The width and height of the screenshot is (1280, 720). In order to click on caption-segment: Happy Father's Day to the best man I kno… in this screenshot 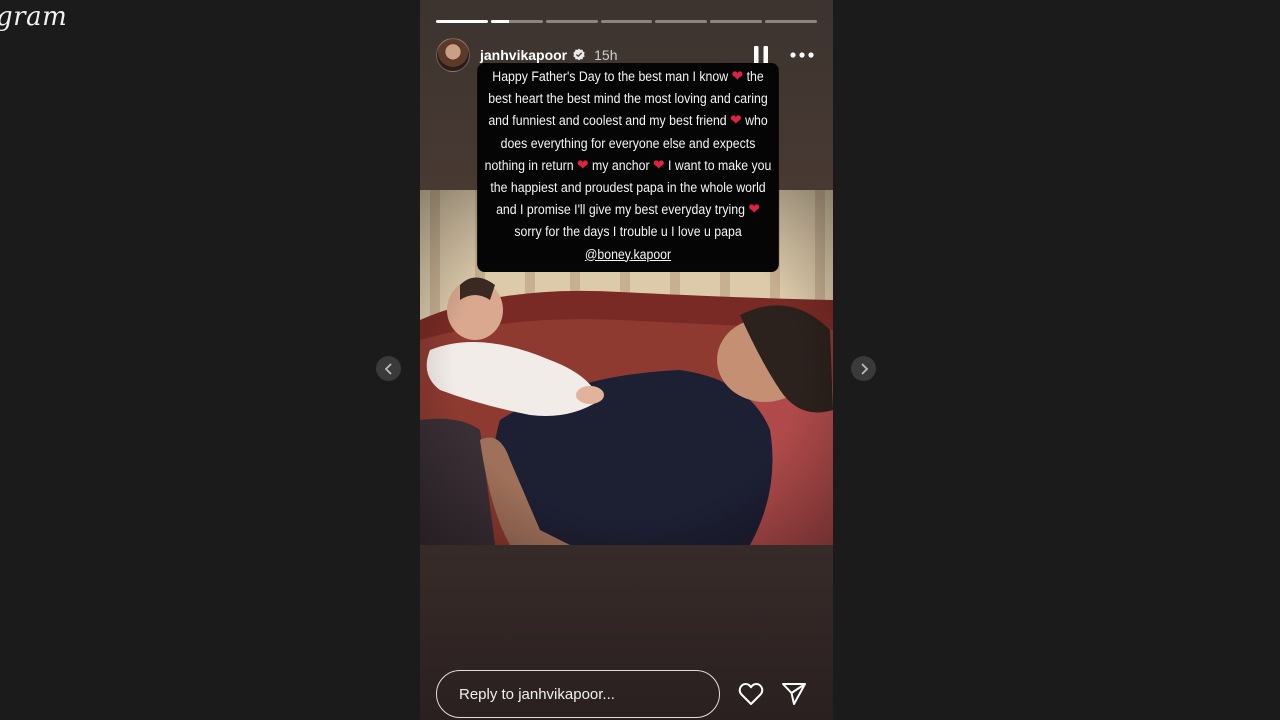, I will do `click(612, 76)`.